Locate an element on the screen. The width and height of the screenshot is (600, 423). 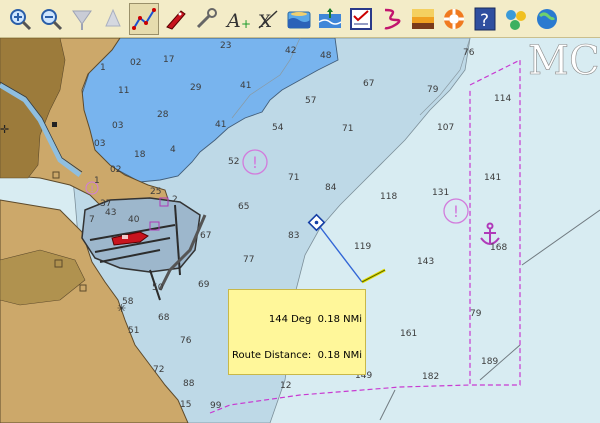
route-button is located at coordinates (144, 18).